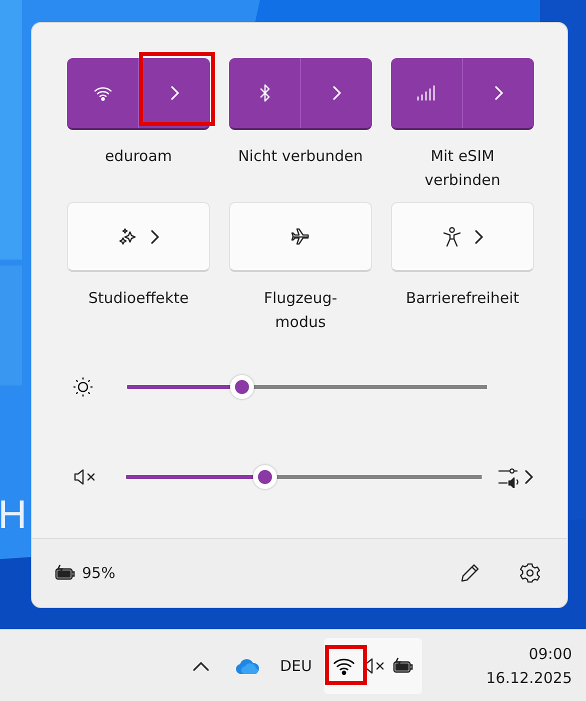 The height and width of the screenshot is (701, 586). I want to click on battery-percent: 95%, so click(99, 573).